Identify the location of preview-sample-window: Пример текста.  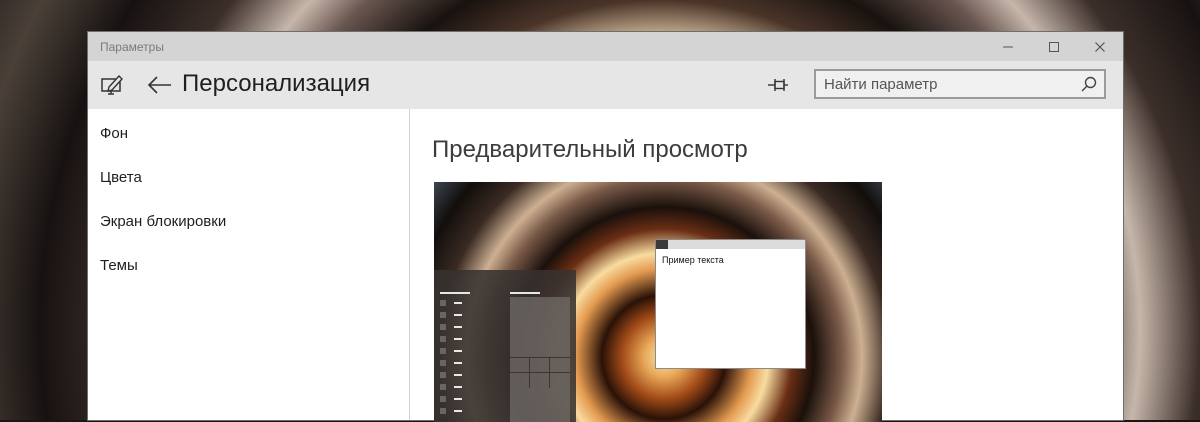
(730, 304).